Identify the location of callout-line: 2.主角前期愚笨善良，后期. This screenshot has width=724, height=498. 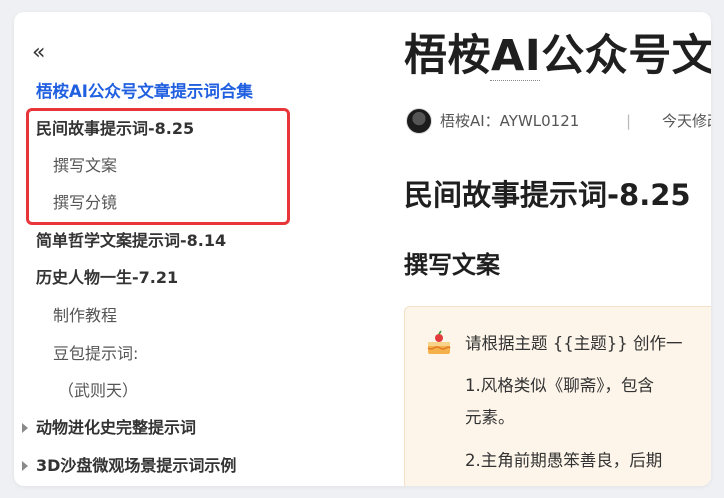
(564, 460).